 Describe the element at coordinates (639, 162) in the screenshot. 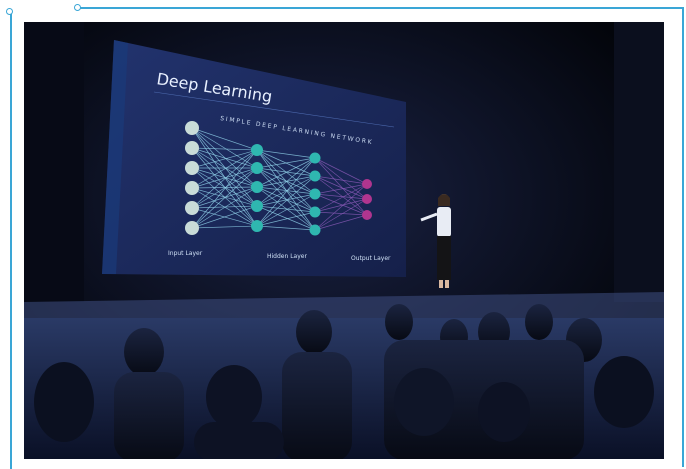

I see `curtain-right` at that location.